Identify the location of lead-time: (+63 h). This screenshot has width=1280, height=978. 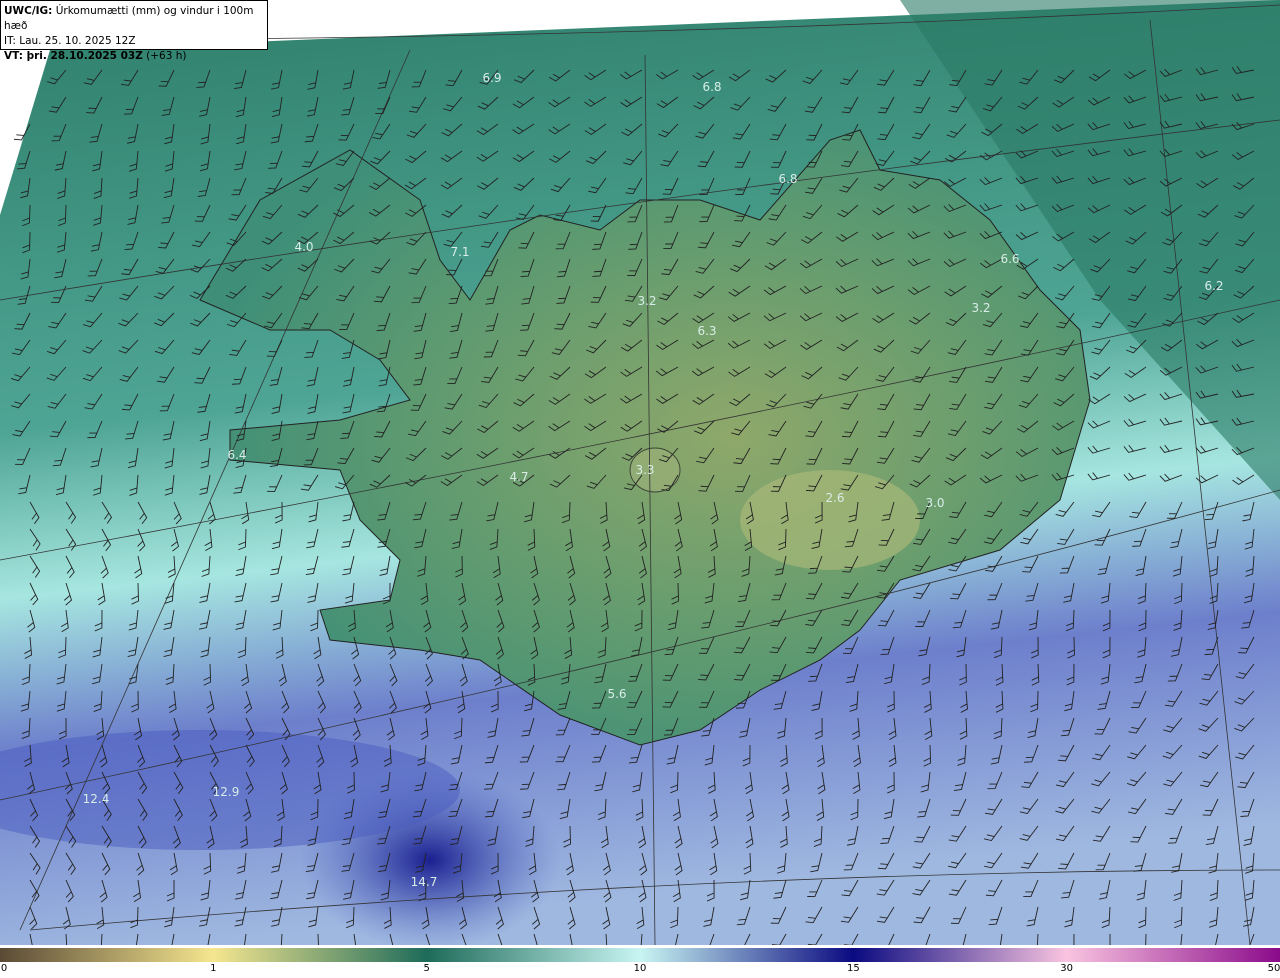
(166, 56).